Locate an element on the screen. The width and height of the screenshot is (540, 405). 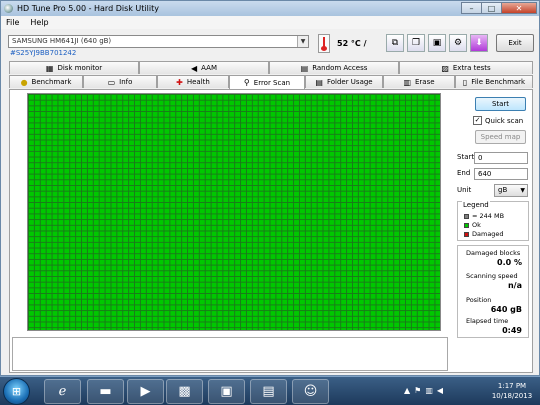
tab-extra-tests: ▨ Extra tests is located at coordinates (466, 67).